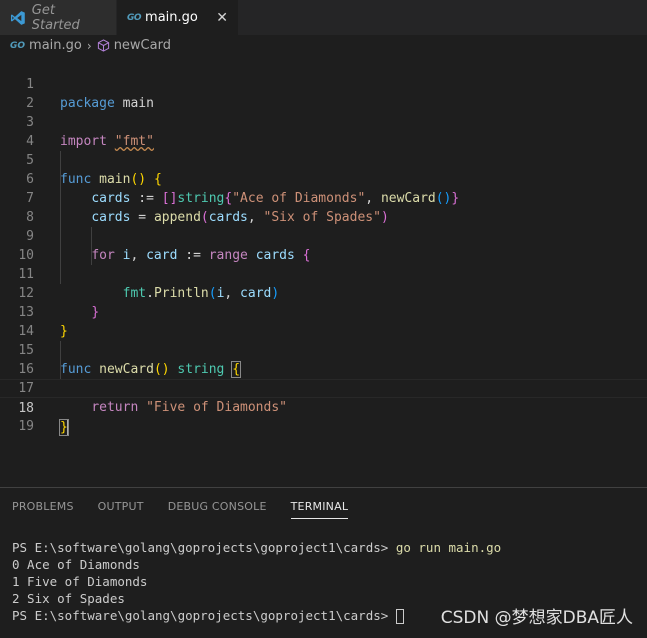 The image size is (647, 638). What do you see at coordinates (121, 506) in the screenshot?
I see `panel-tab-output: OUTPUT` at bounding box center [121, 506].